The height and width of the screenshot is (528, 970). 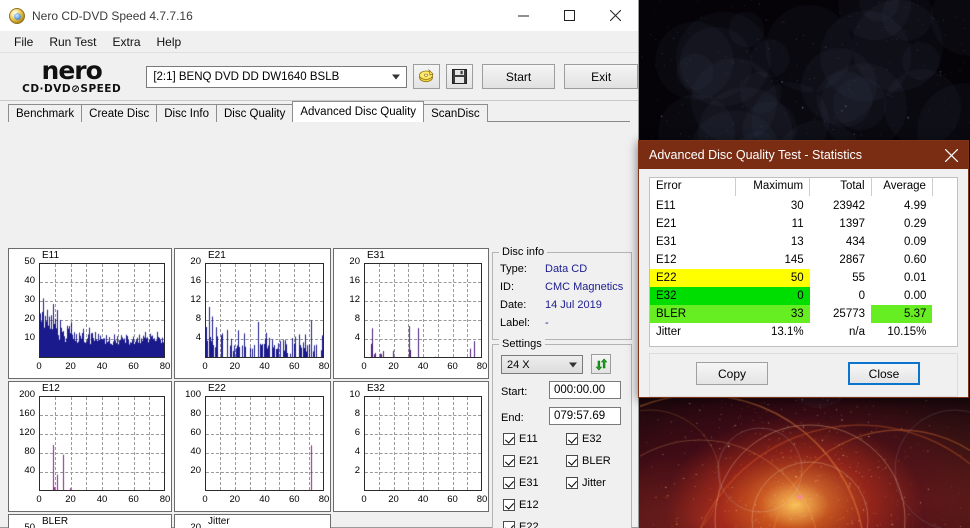 What do you see at coordinates (264, 443) in the screenshot?
I see `chart-series` at bounding box center [264, 443].